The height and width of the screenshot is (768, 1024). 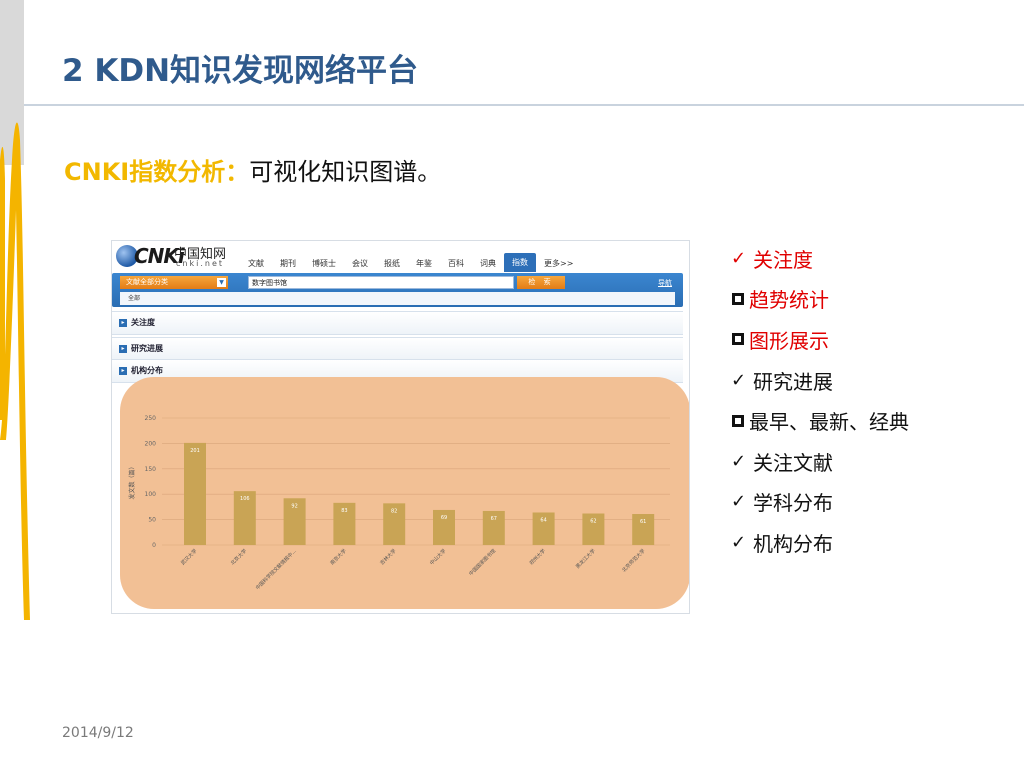 I want to click on bar-value-label: 67, so click(x=494, y=519).